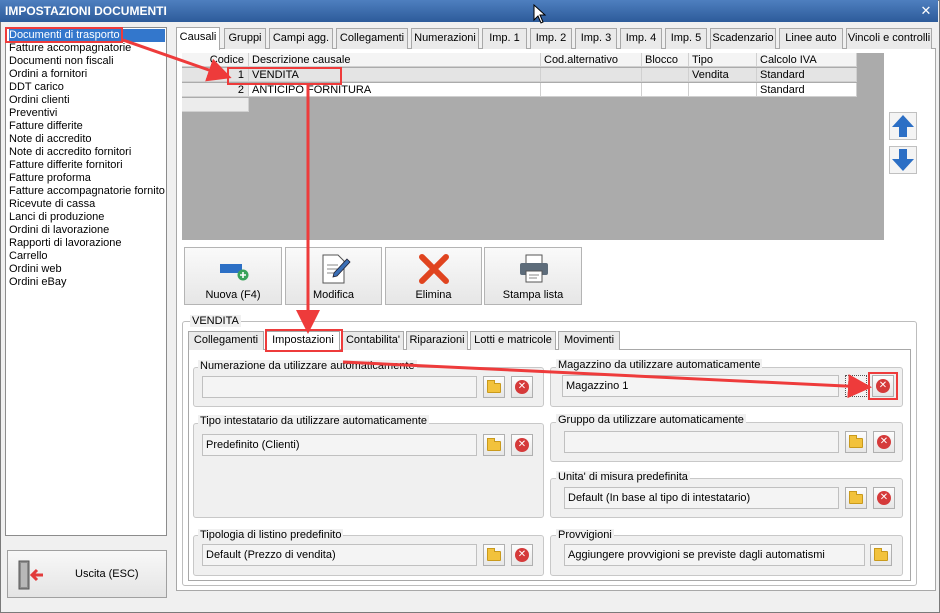  What do you see at coordinates (723, 60) in the screenshot?
I see `column-header: Tipo` at bounding box center [723, 60].